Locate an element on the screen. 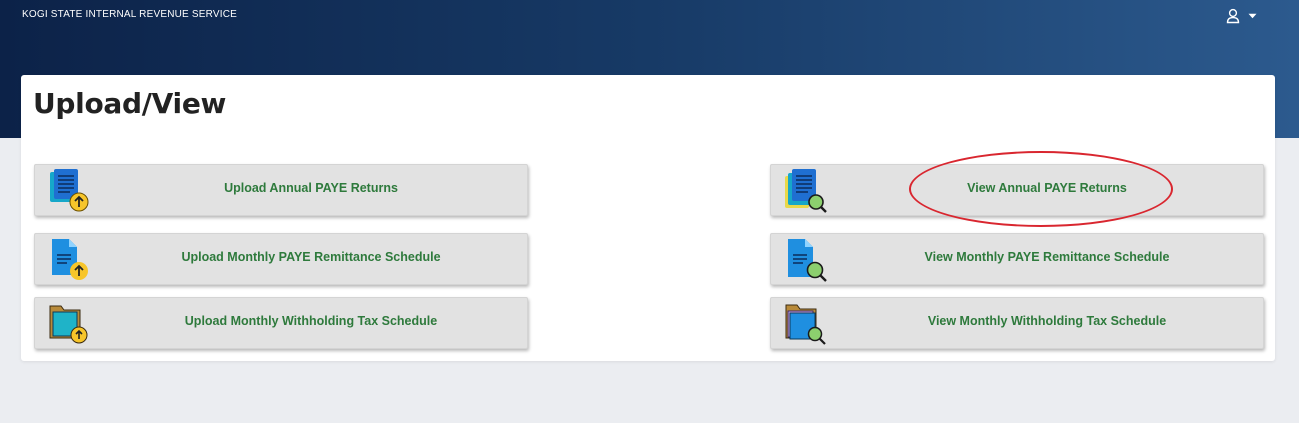  folder-upload-icon is located at coordinates (70, 324).